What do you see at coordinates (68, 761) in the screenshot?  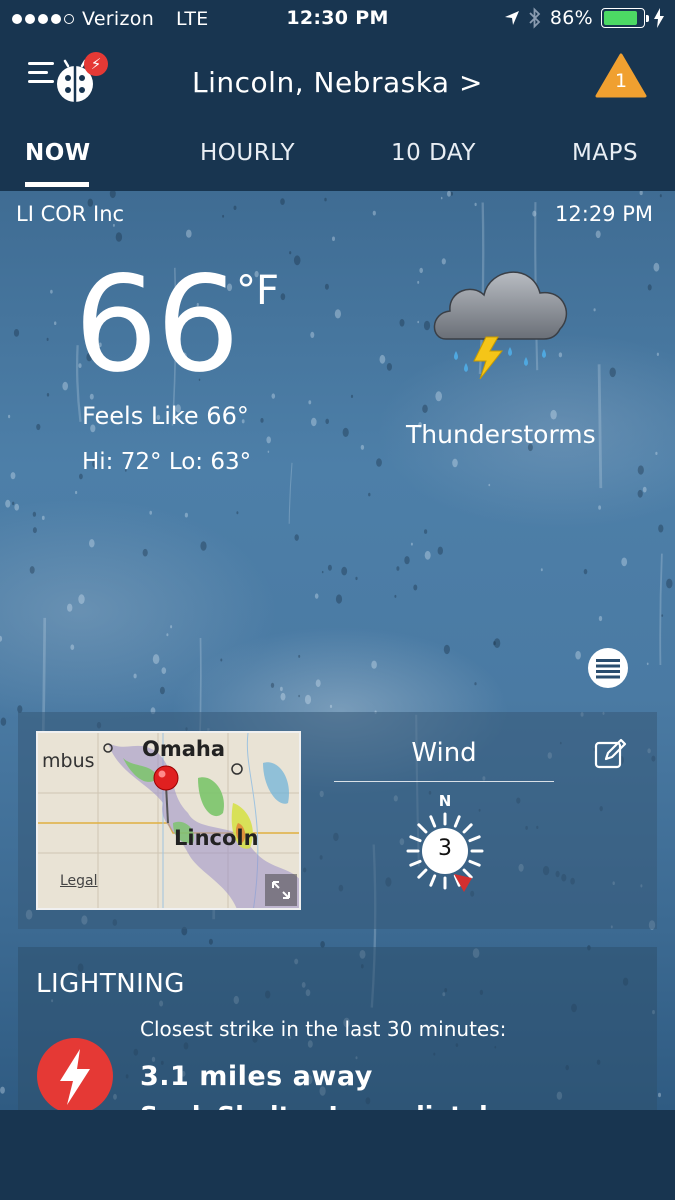 I see `map-label-columbus: mbus` at bounding box center [68, 761].